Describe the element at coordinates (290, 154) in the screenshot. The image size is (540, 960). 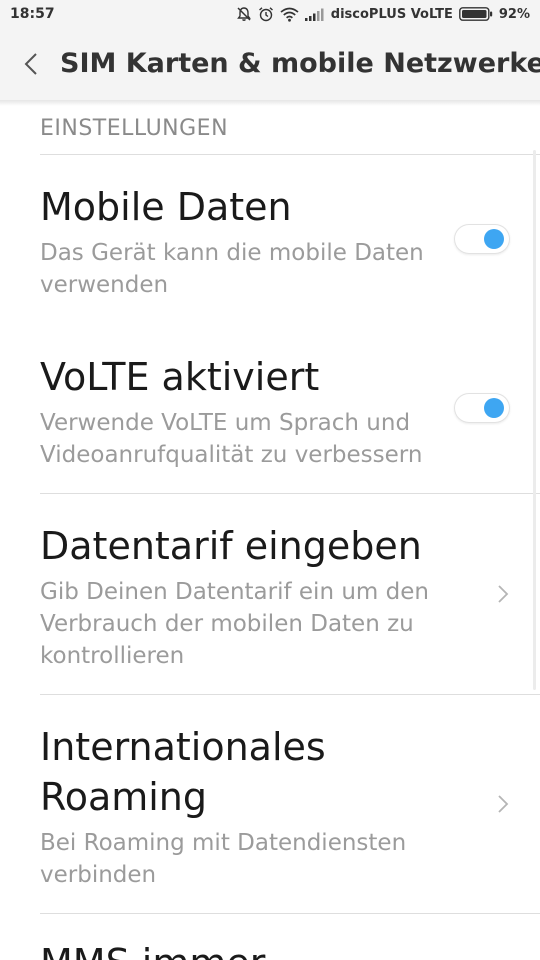
I see `section-divider` at that location.